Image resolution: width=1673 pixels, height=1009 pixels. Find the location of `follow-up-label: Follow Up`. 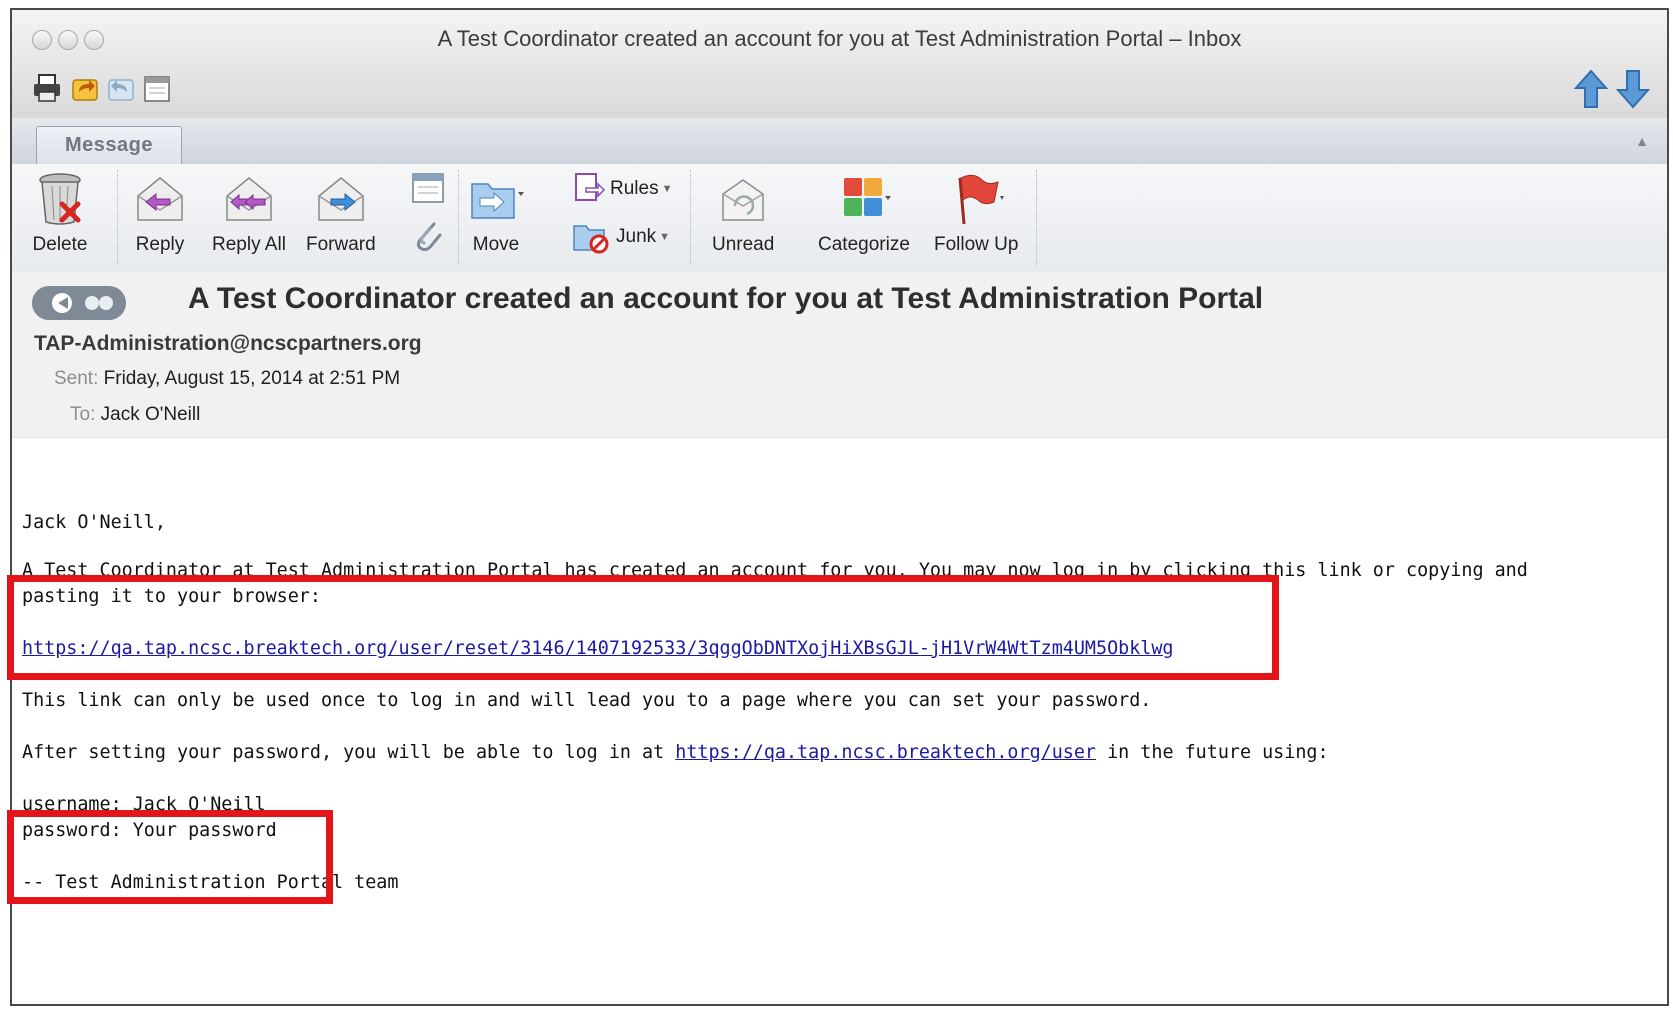

follow-up-label: Follow Up is located at coordinates (976, 244).